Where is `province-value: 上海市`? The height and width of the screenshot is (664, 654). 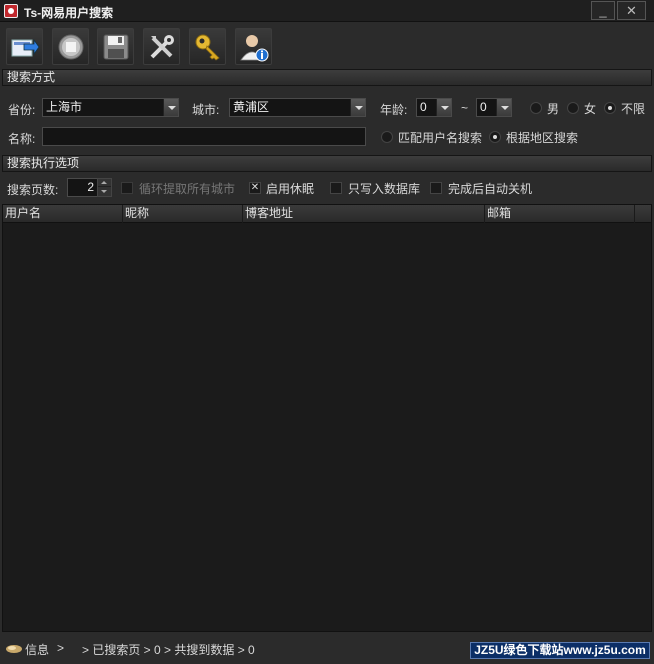 province-value: 上海市 is located at coordinates (64, 107).